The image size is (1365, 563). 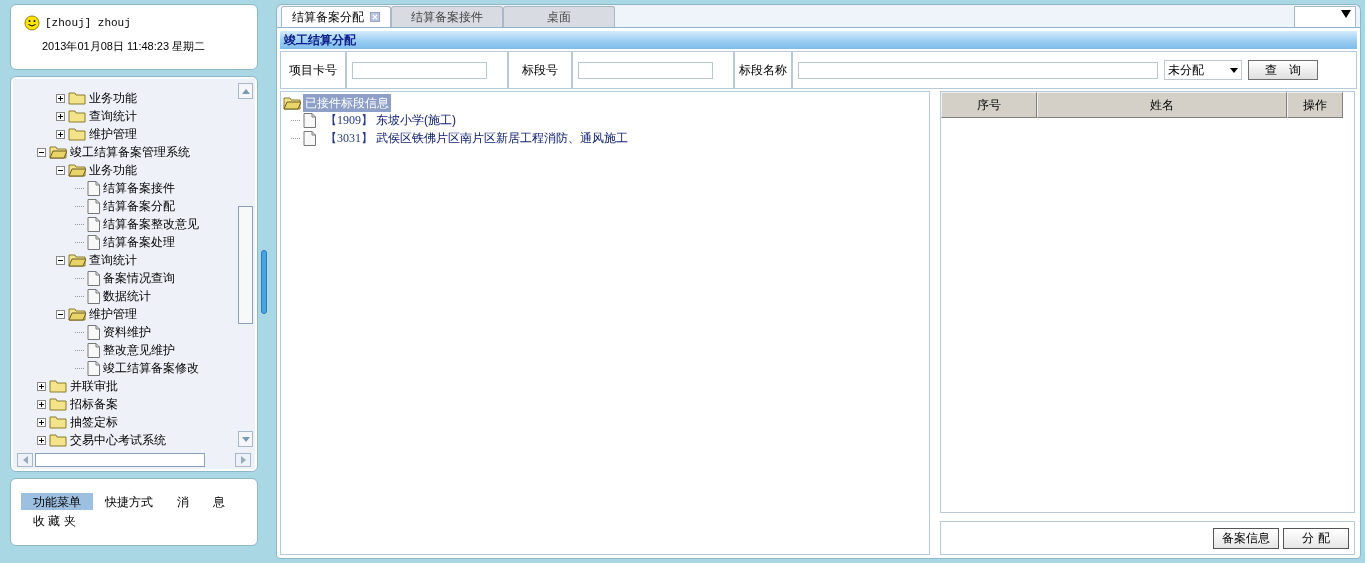 What do you see at coordinates (416, 120) in the screenshot?
I see `tree-item: 东坡小学(施工)` at bounding box center [416, 120].